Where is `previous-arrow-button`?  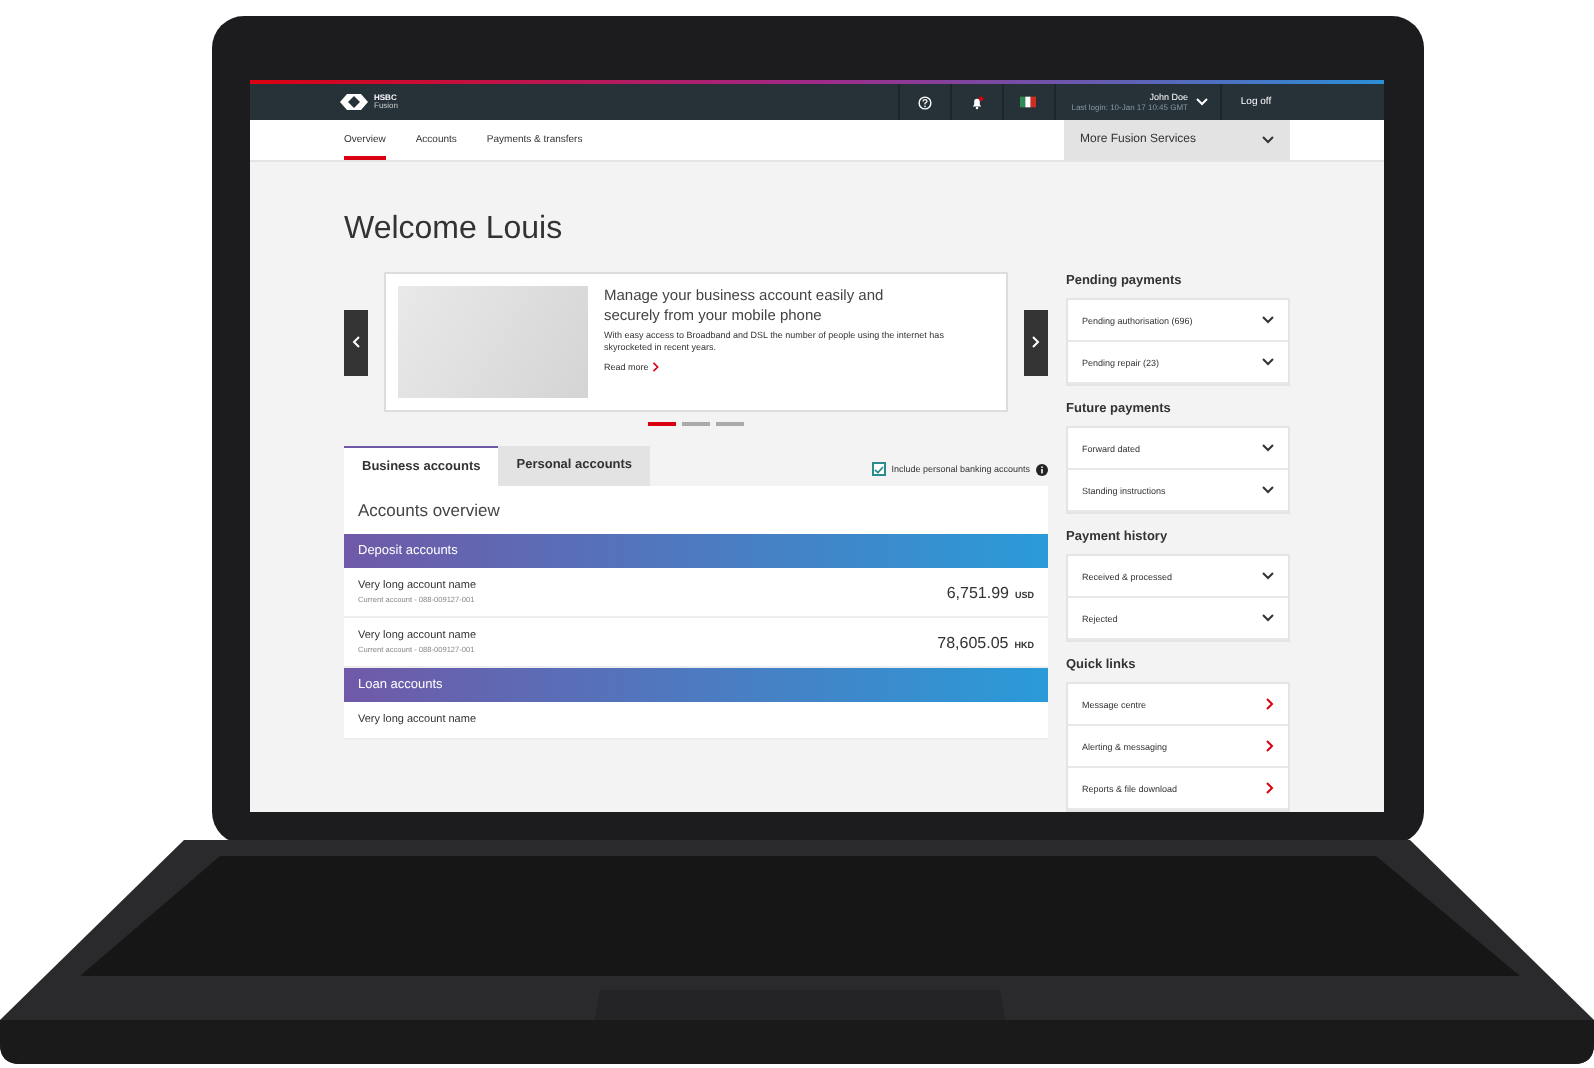 previous-arrow-button is located at coordinates (356, 342).